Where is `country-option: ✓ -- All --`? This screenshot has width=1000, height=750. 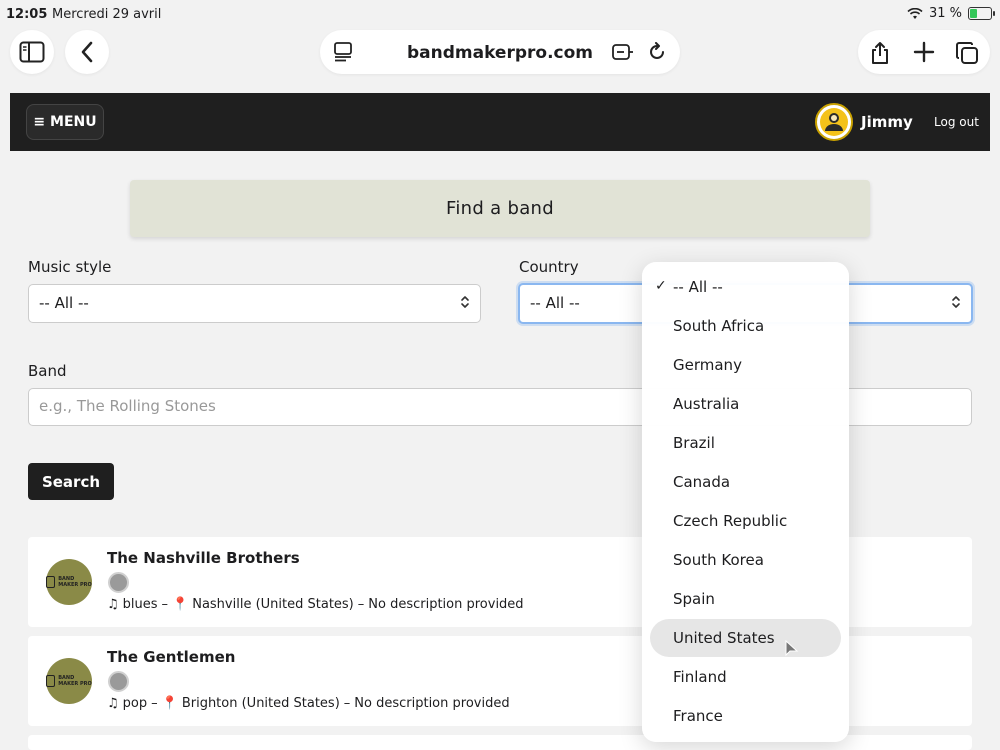 country-option: ✓ -- All -- is located at coordinates (745, 287).